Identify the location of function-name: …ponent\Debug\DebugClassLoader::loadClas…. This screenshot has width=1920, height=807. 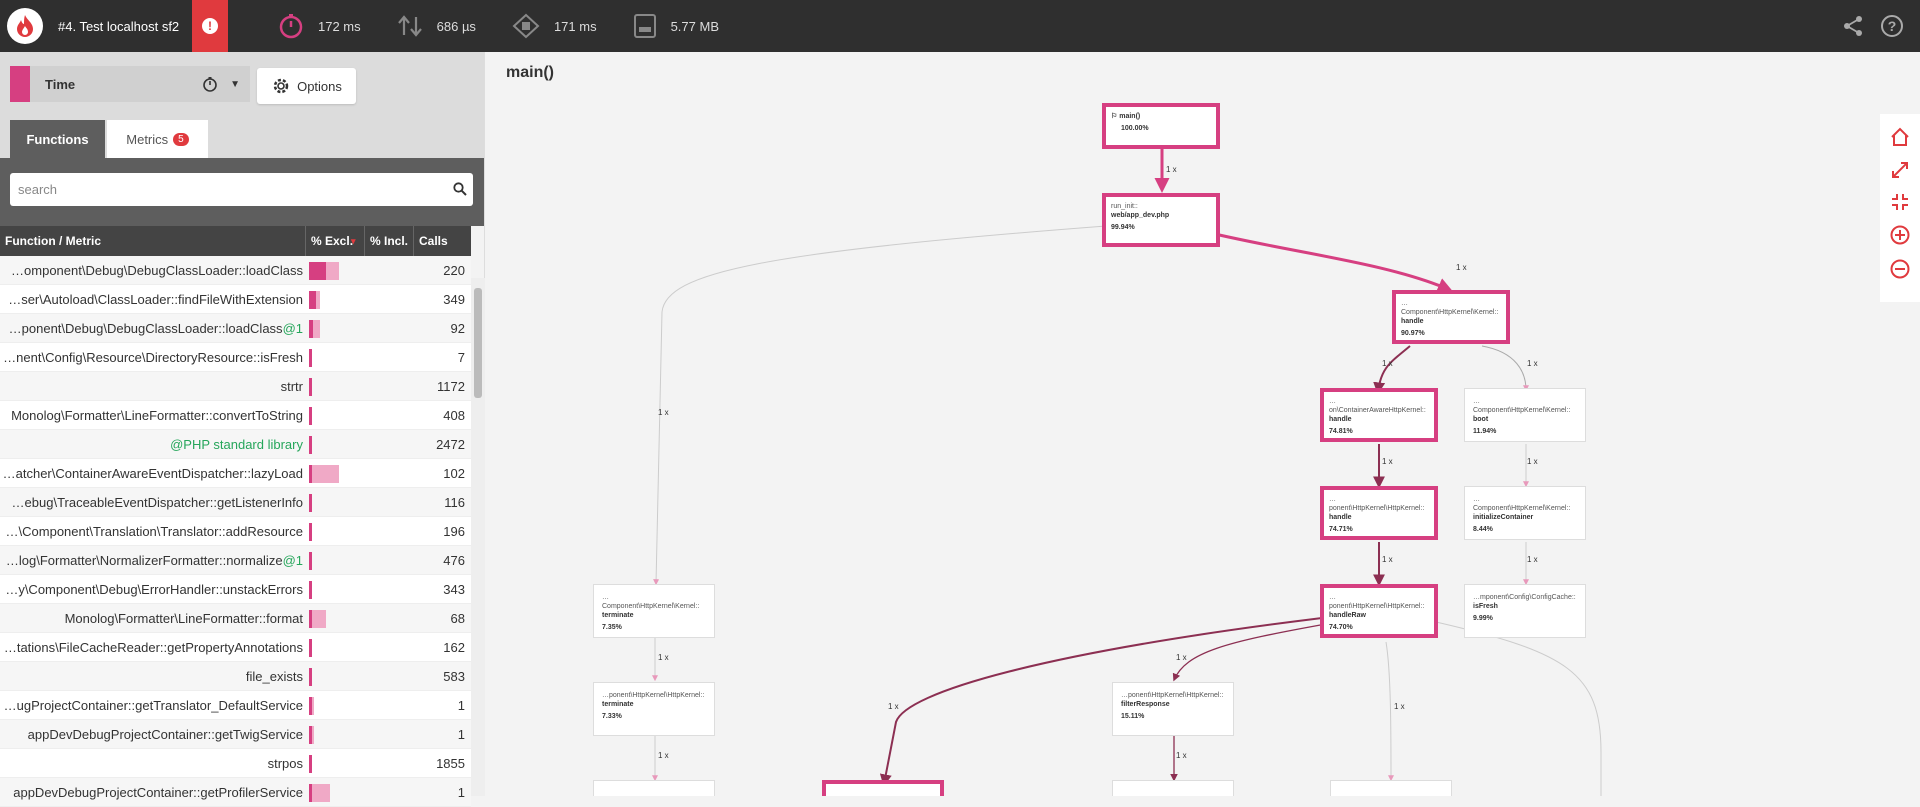
(153, 328).